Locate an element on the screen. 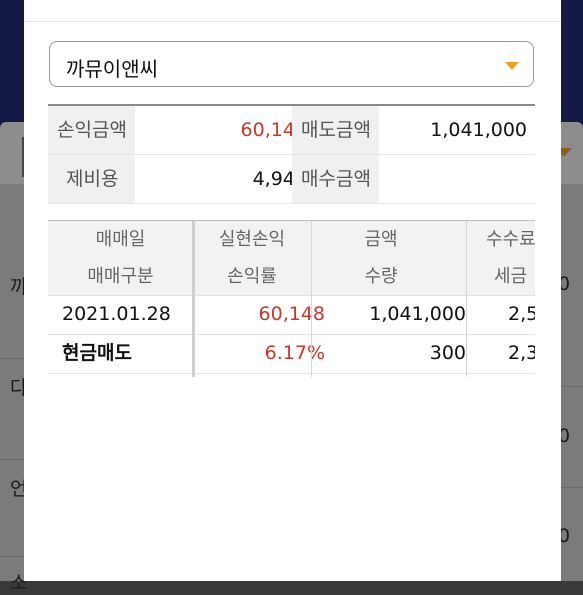 The height and width of the screenshot is (595, 583). modal-header-divider is located at coordinates (292, 21).